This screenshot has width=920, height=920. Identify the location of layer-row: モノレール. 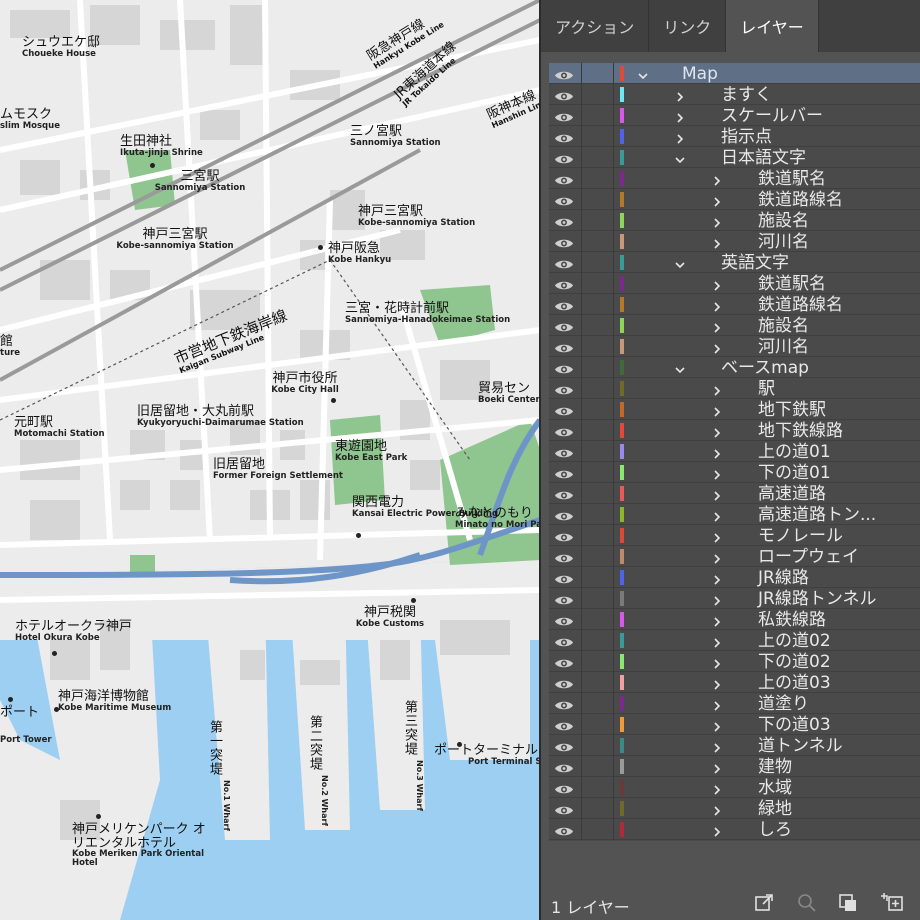
(734, 535).